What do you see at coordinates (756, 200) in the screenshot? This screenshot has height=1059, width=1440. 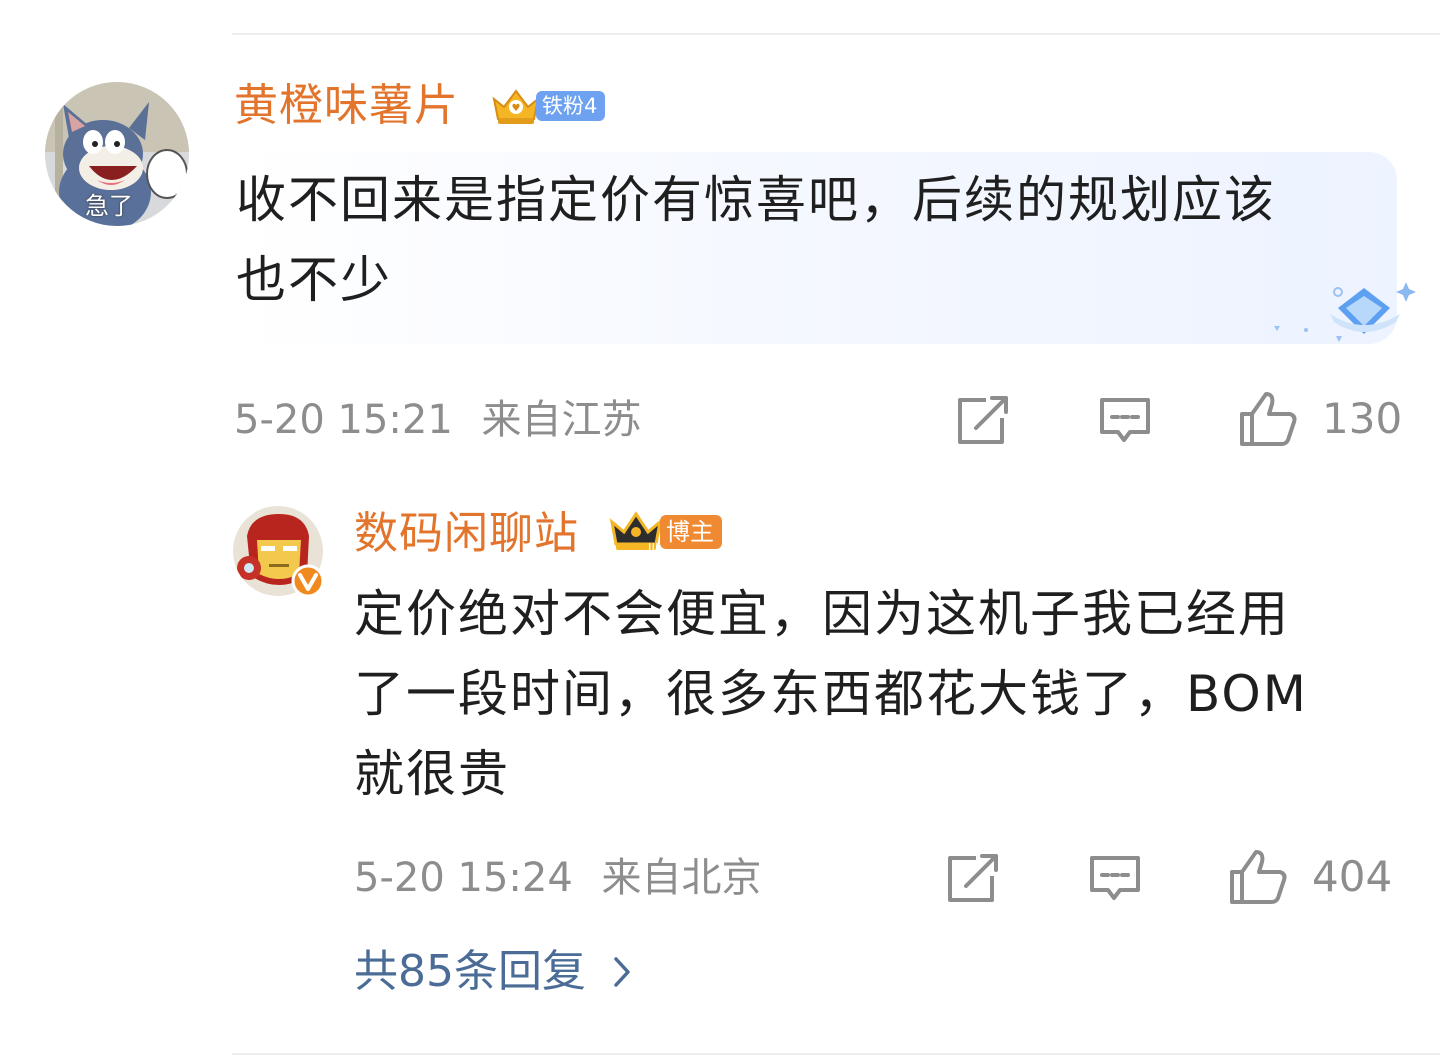 I see `comment-text-line: 收不回来是指定价有惊喜吧，后续的规划应该` at bounding box center [756, 200].